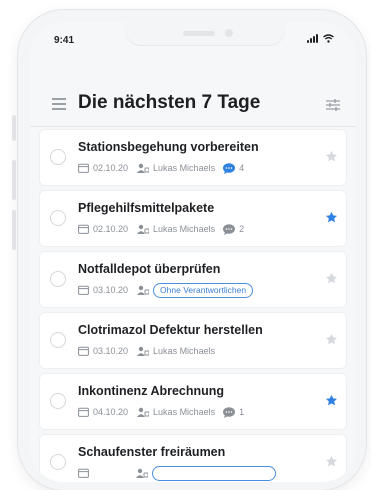 The height and width of the screenshot is (490, 371). What do you see at coordinates (312, 38) in the screenshot?
I see `signal-icon` at bounding box center [312, 38].